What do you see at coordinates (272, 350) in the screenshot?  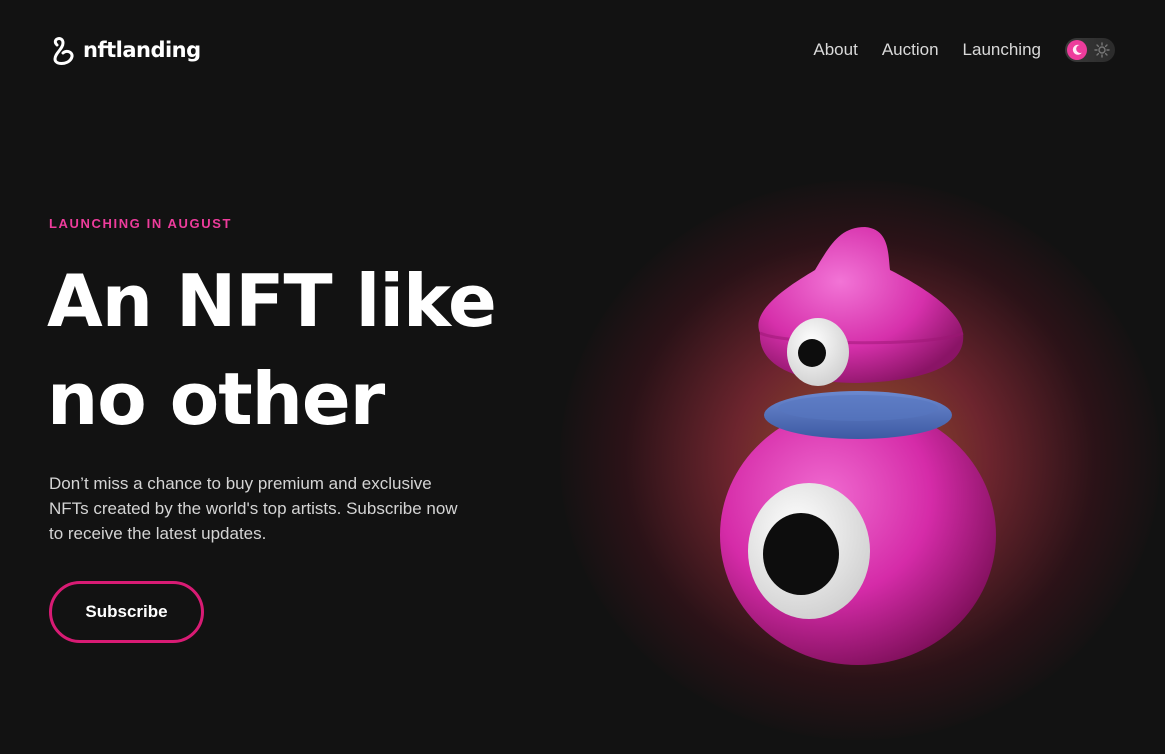 I see `hero-headline: An NFT like no other` at bounding box center [272, 350].